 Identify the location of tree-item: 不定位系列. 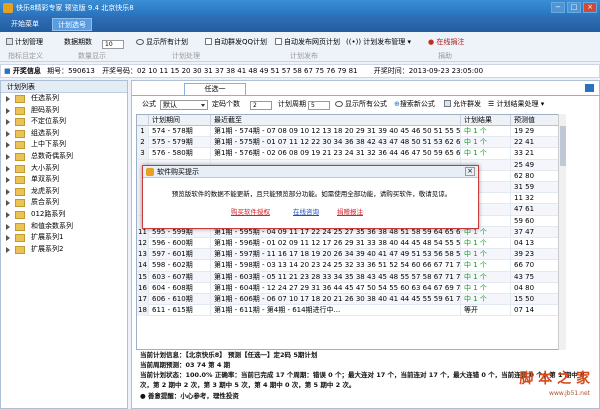
(64, 122).